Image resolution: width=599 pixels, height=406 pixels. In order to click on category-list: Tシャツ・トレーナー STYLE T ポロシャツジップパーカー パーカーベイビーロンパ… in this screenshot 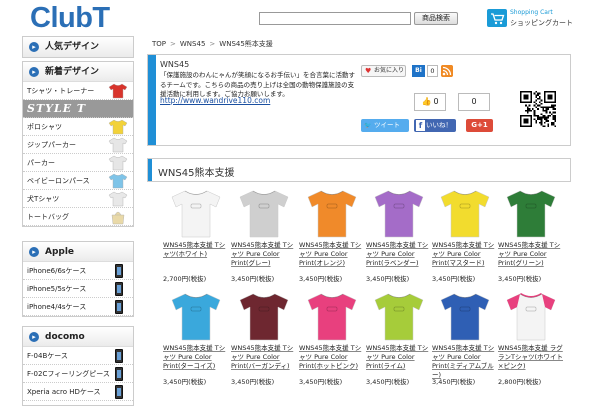, I will do `click(78, 154)`.